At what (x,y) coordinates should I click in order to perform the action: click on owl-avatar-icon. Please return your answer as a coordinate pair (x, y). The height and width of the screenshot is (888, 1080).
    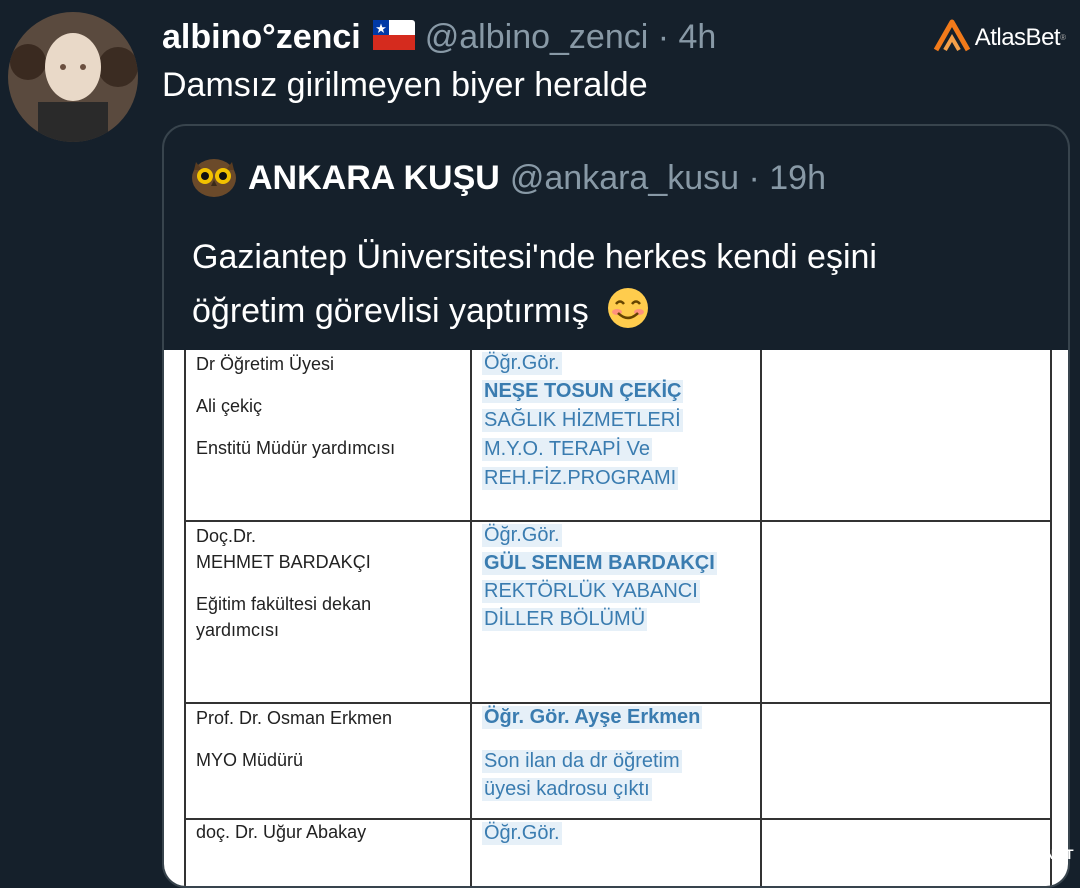
    Looking at the image, I should click on (214, 178).